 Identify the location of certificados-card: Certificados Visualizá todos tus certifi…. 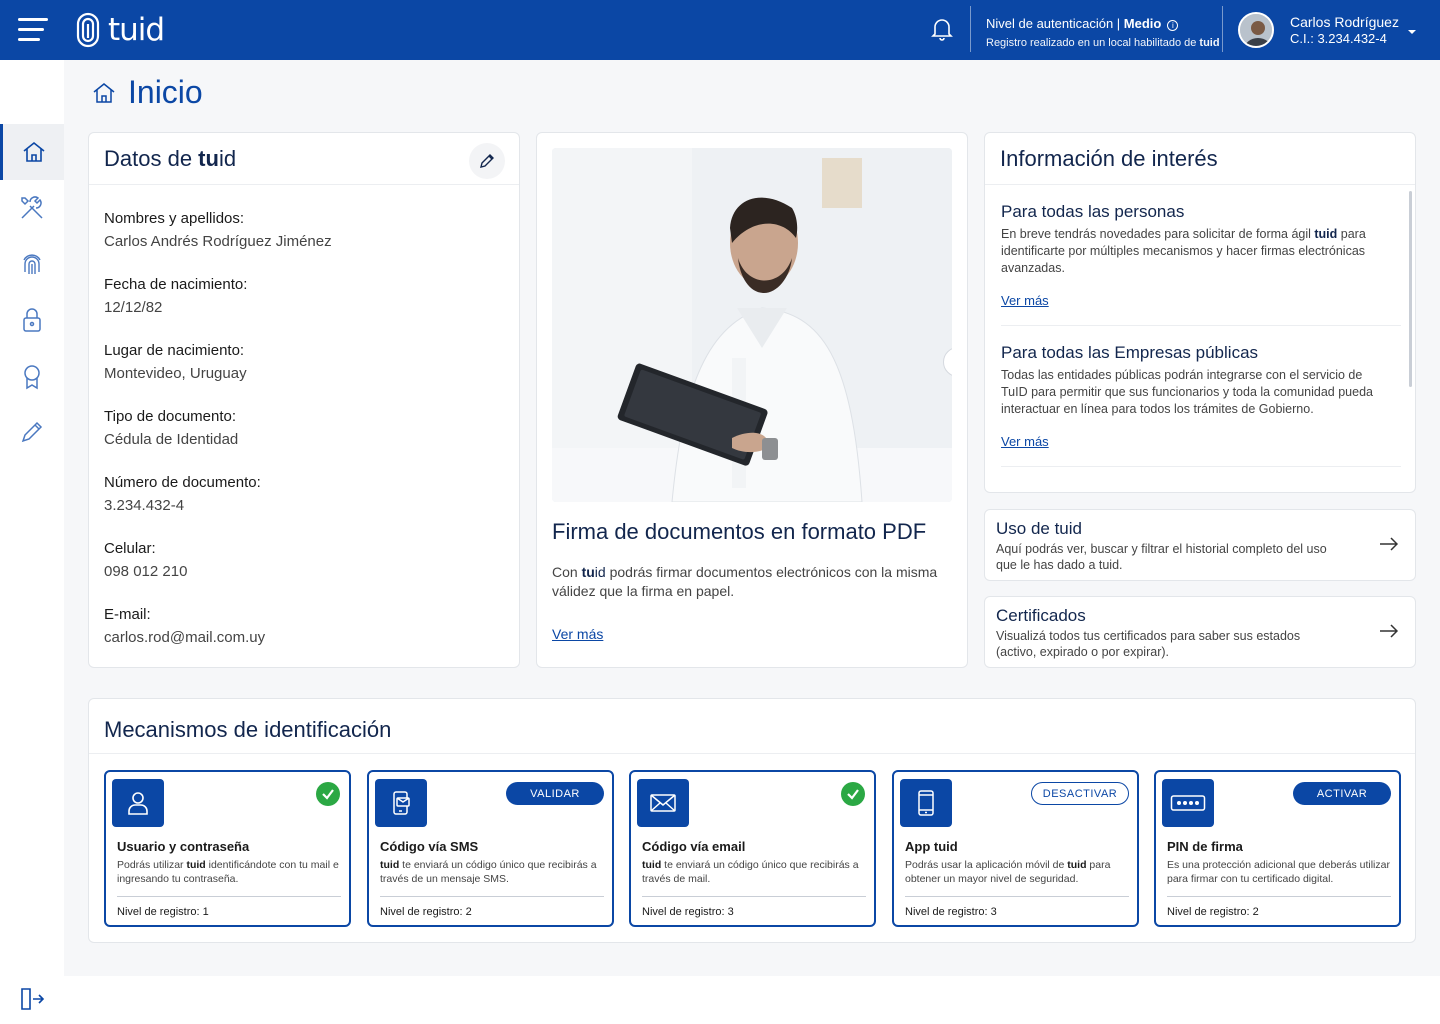
(1200, 632).